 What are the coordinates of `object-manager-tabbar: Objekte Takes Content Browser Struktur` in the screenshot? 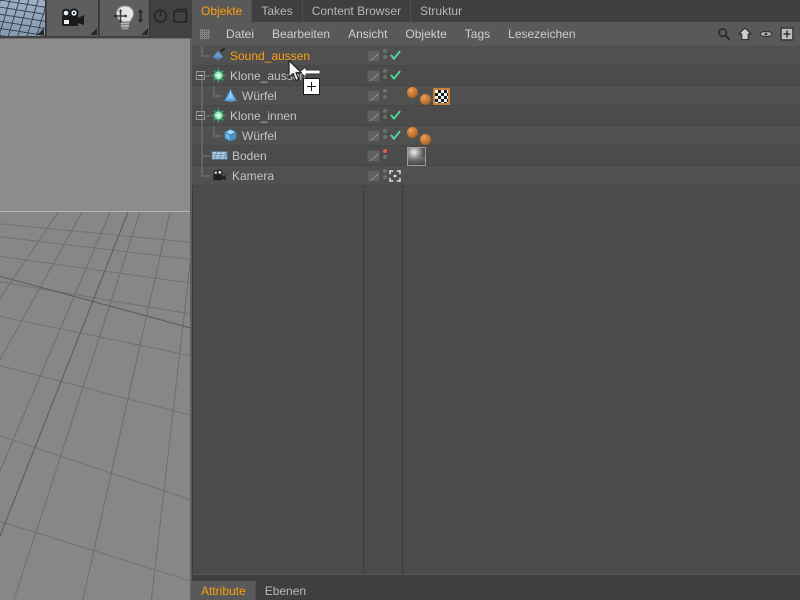 It's located at (496, 11).